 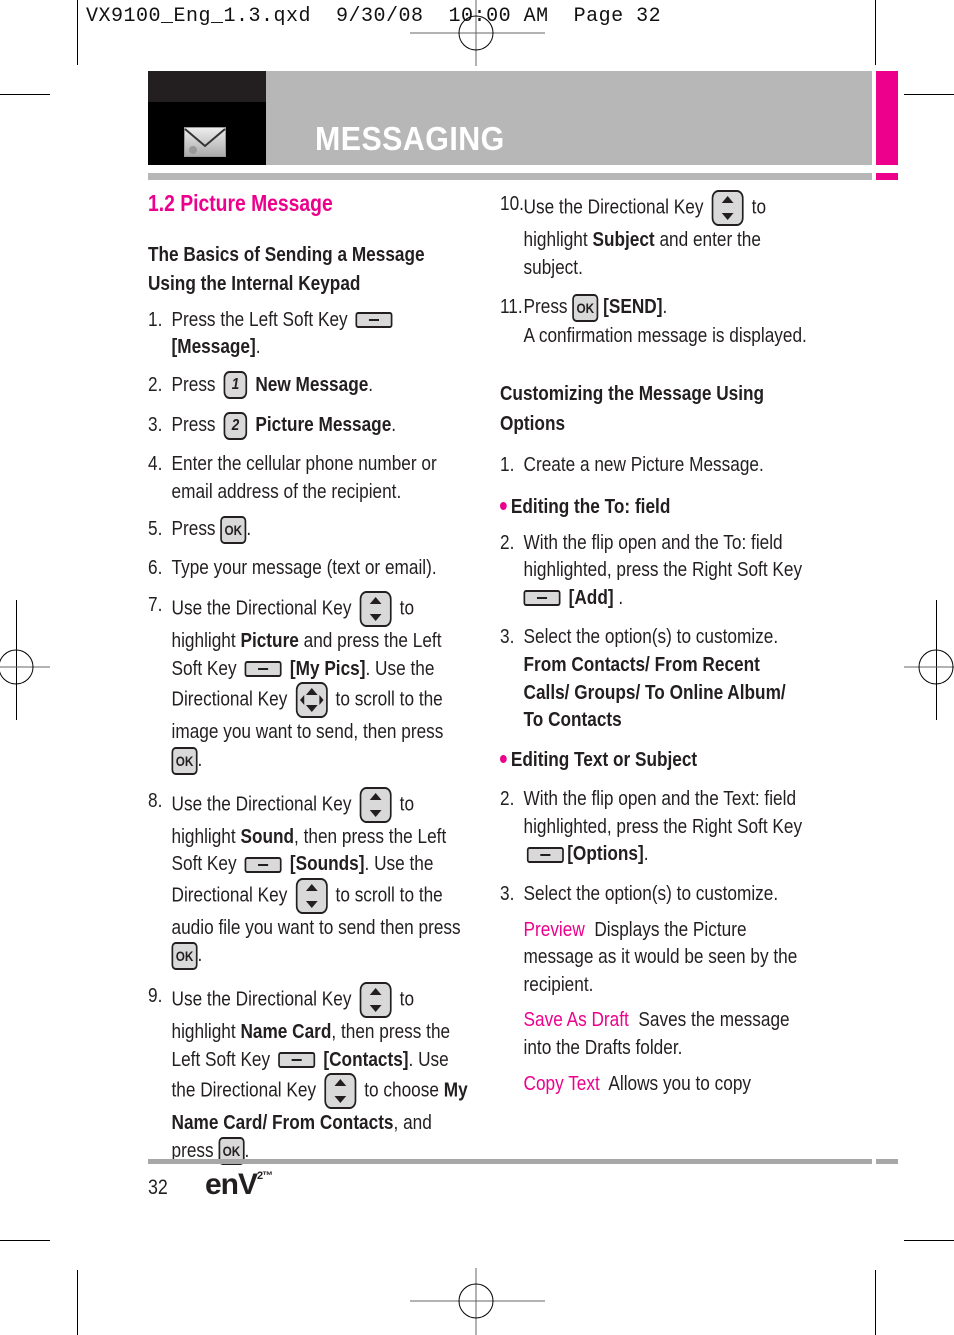 I want to click on header-icon-box-top, so click(x=207, y=86).